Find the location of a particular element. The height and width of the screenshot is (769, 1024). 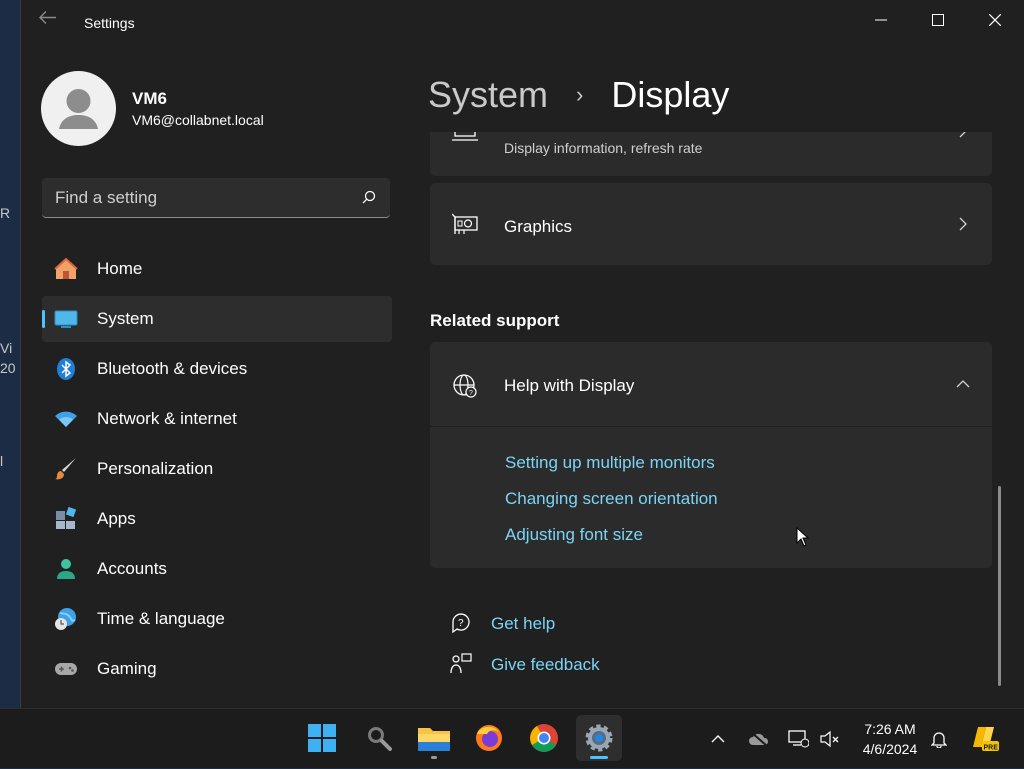

sidebar-item-label: Apps is located at coordinates (116, 518).